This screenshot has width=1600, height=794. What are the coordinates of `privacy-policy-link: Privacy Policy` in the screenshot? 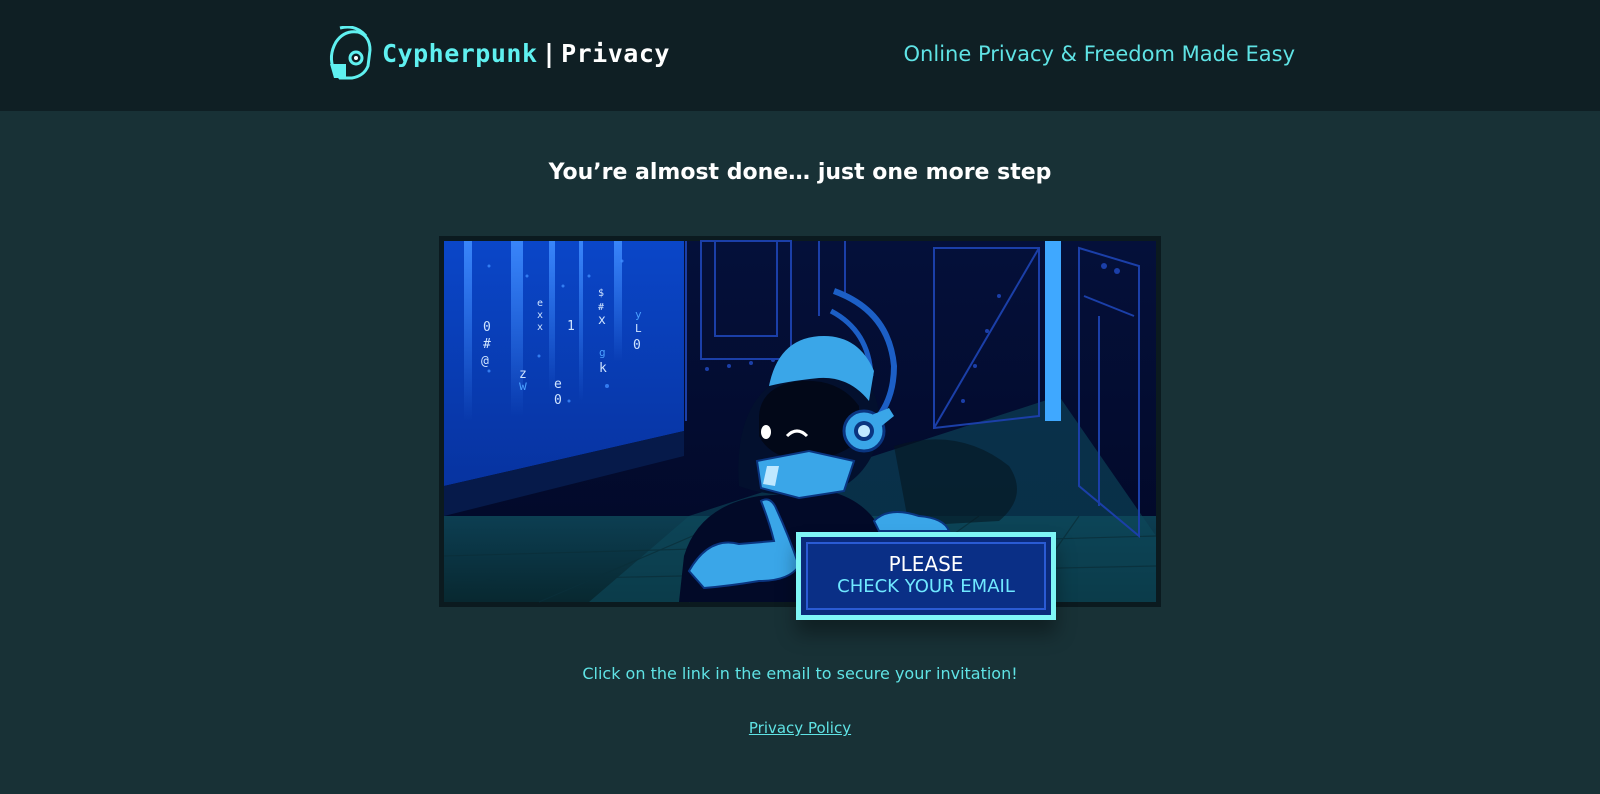 It's located at (800, 728).